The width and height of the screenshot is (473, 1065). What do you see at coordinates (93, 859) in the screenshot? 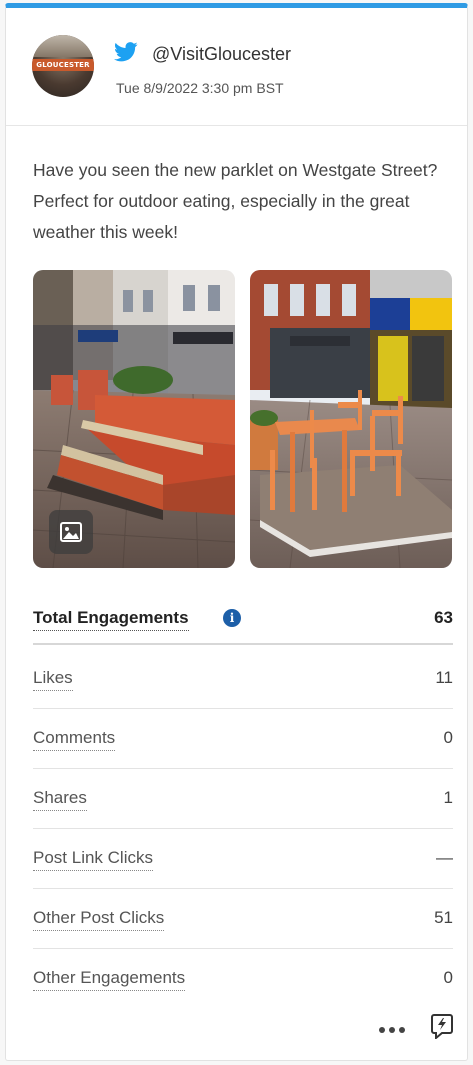
I see `metric-label: Post Link Clicks` at bounding box center [93, 859].